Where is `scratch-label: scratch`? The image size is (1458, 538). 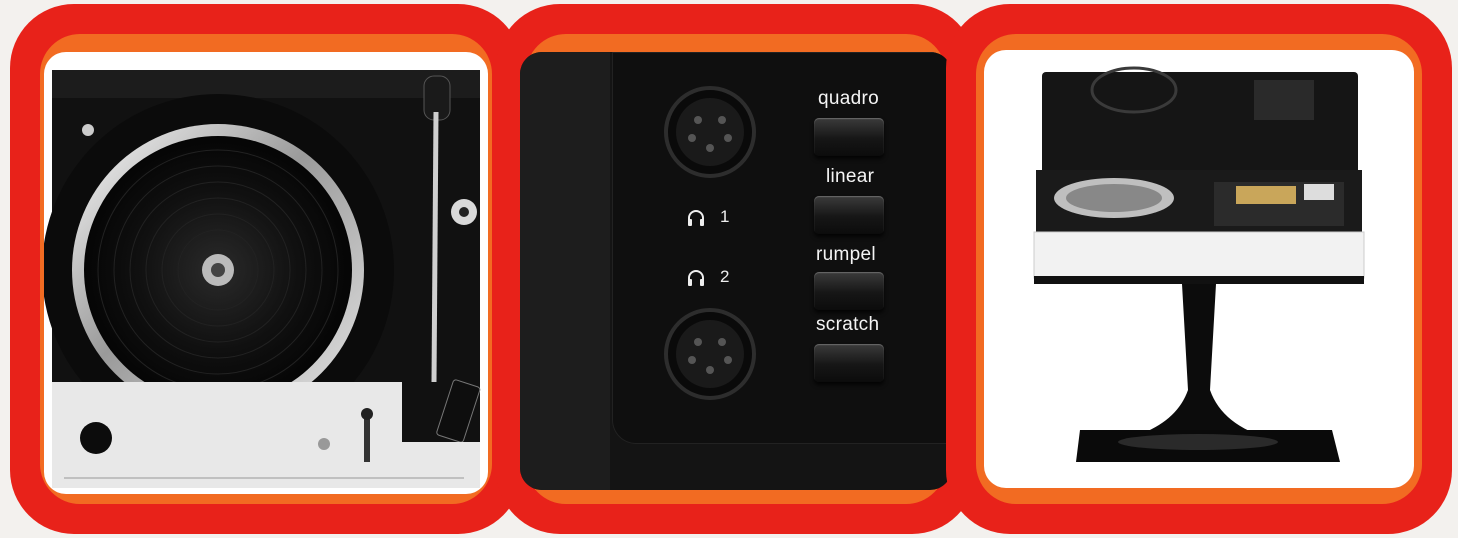
scratch-label: scratch is located at coordinates (848, 324).